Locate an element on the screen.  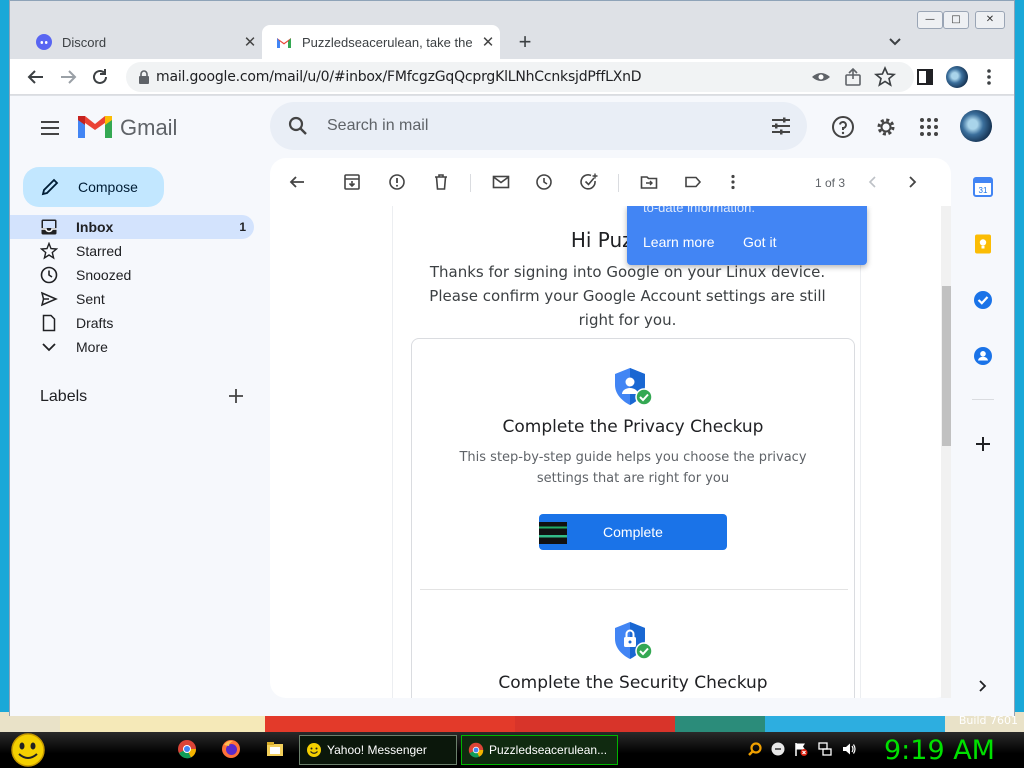
unread-count-badge: 1 is located at coordinates (242, 227).